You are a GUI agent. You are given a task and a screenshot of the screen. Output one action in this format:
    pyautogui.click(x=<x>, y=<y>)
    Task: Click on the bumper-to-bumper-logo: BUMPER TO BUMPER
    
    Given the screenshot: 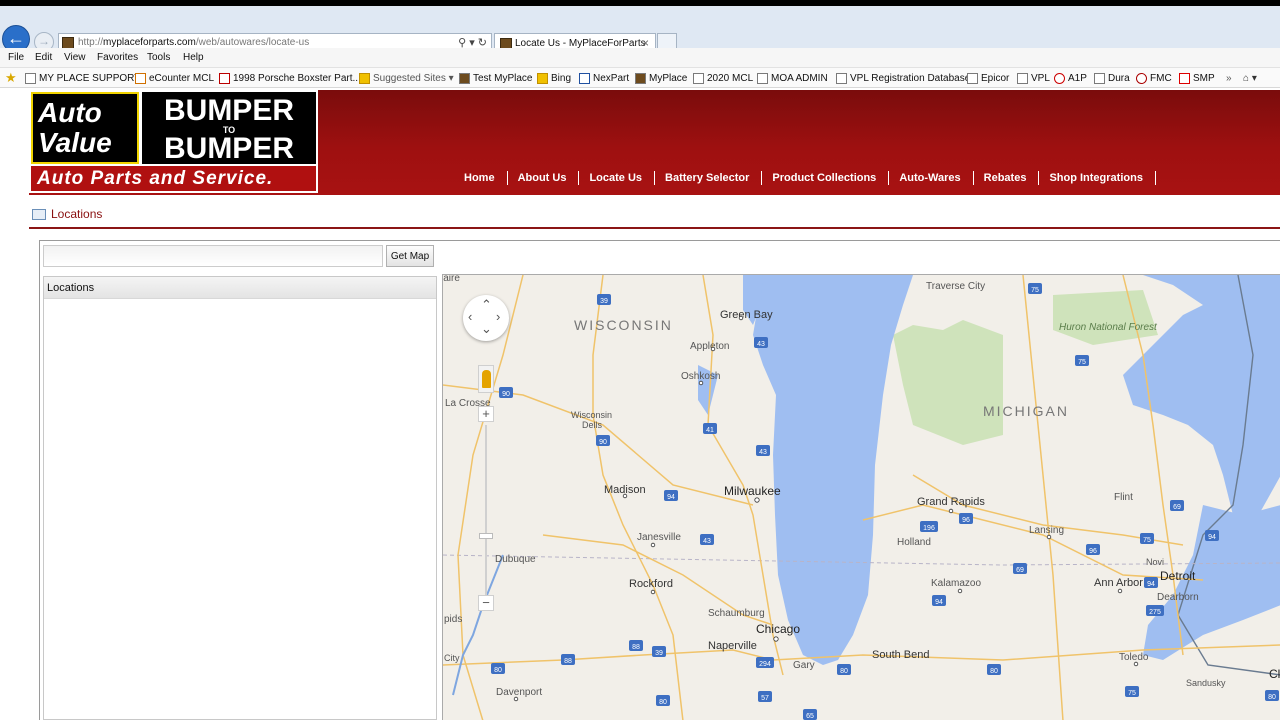 What is the action you would take?
    pyautogui.click(x=229, y=128)
    